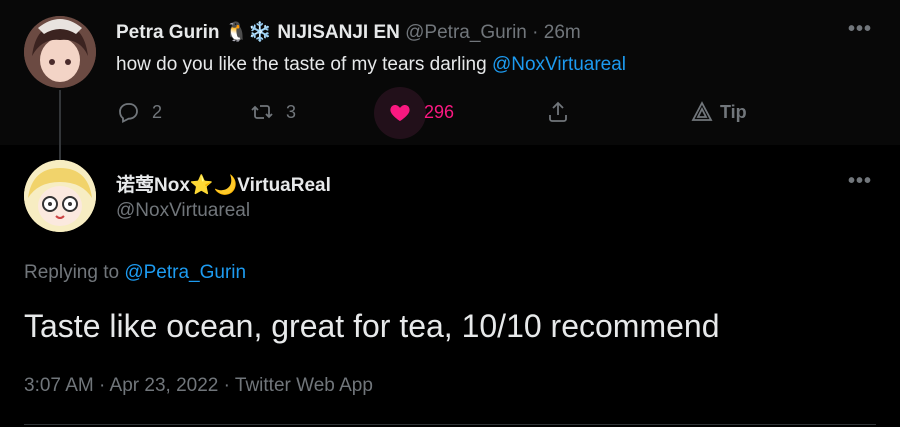  Describe the element at coordinates (213, 185) in the screenshot. I see `reply-name-emojis: ⭐🌙` at that location.